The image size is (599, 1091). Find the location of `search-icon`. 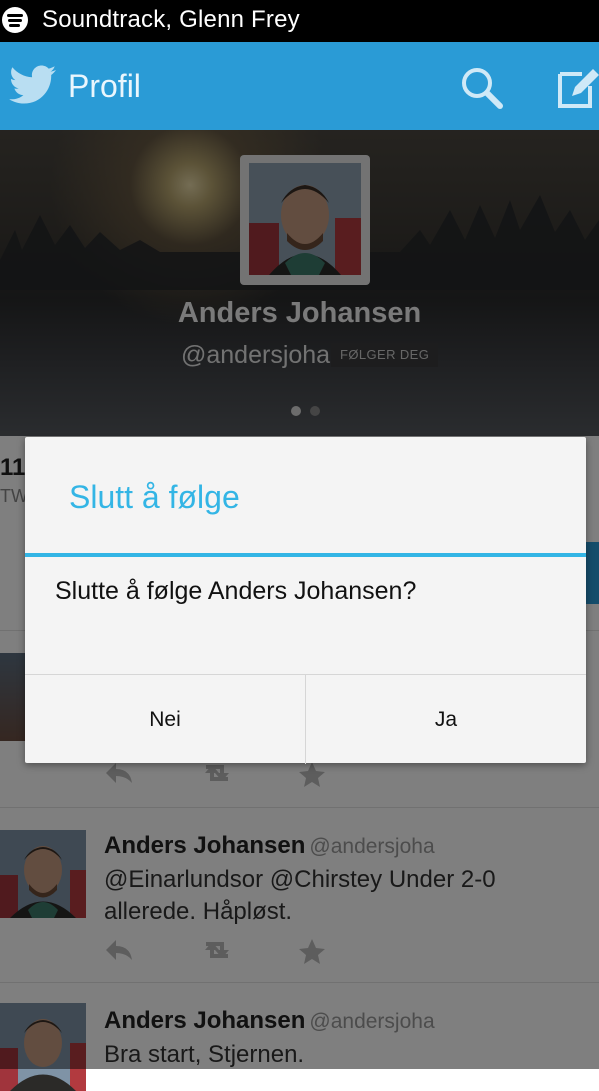

search-icon is located at coordinates (482, 88).